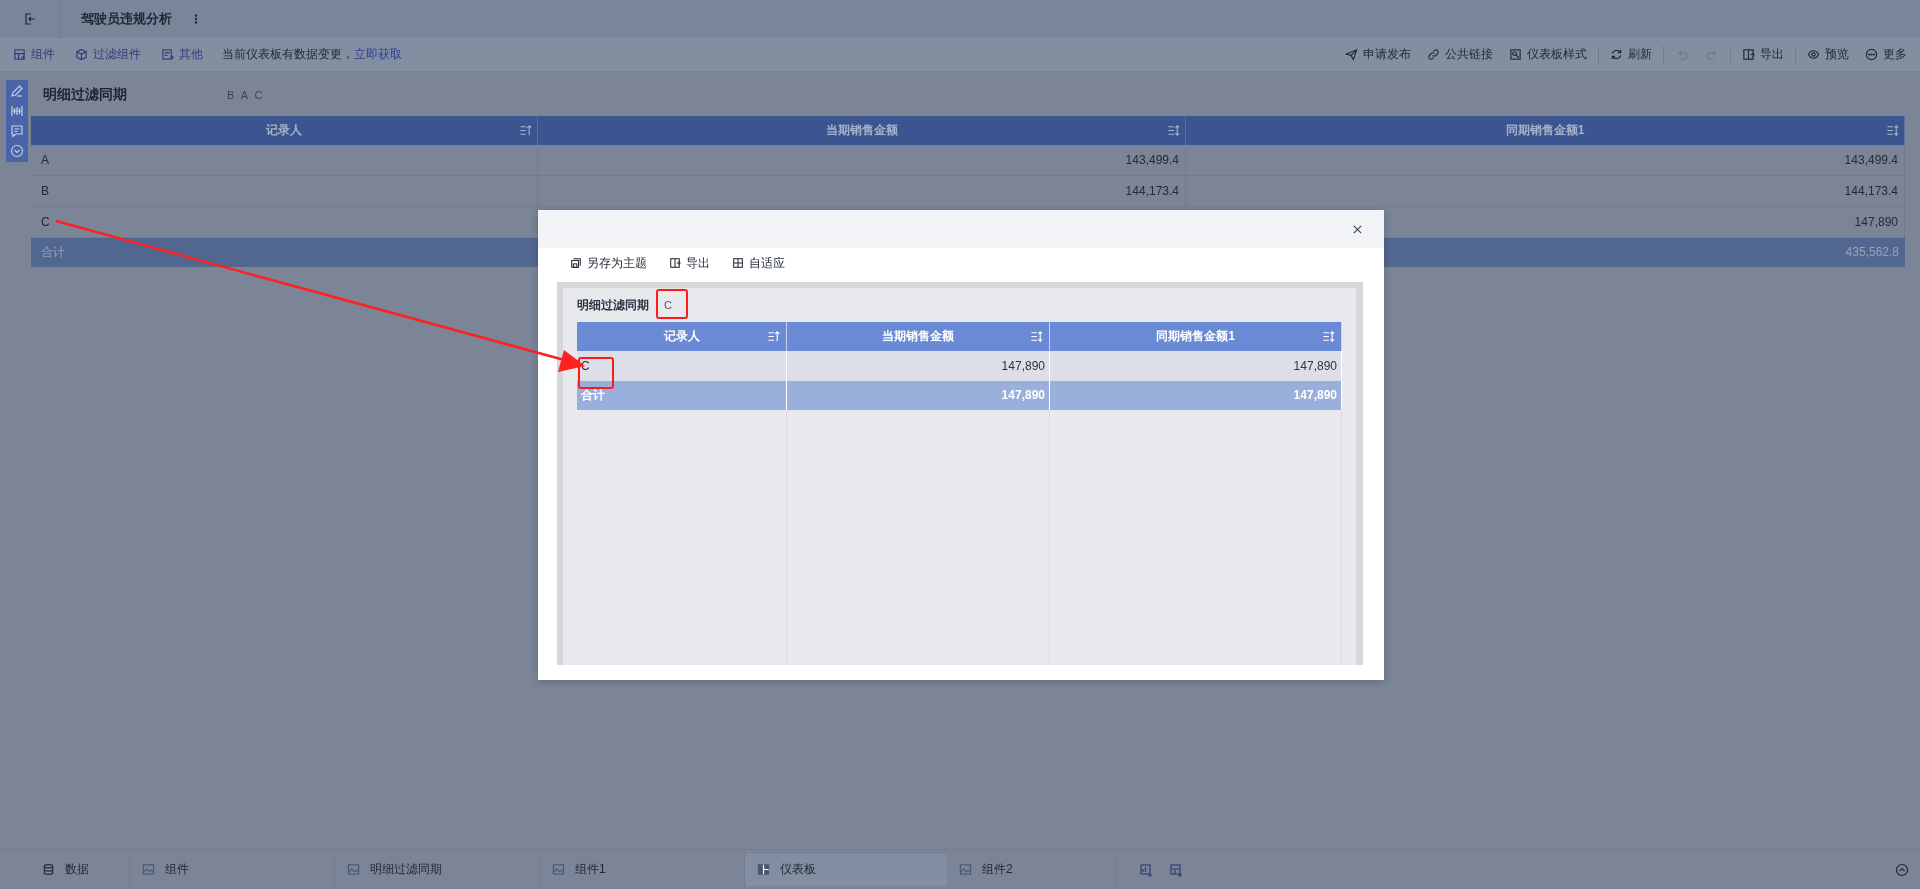 This screenshot has width=1920, height=889. Describe the element at coordinates (1032, 869) in the screenshot. I see `bottom-tab: 组件2` at that location.